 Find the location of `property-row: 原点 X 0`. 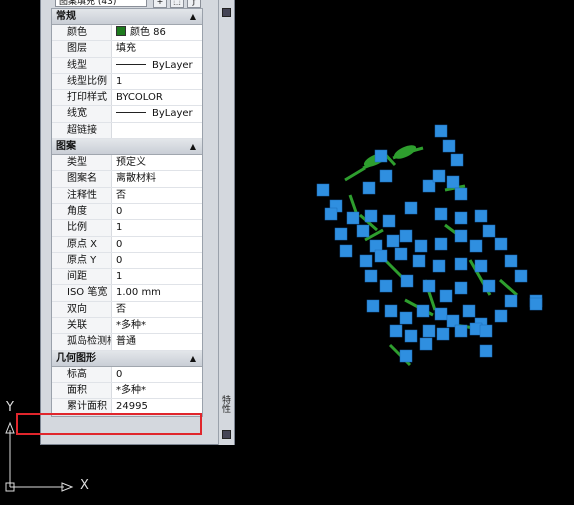

property-row: 原点 X 0 is located at coordinates (127, 244).